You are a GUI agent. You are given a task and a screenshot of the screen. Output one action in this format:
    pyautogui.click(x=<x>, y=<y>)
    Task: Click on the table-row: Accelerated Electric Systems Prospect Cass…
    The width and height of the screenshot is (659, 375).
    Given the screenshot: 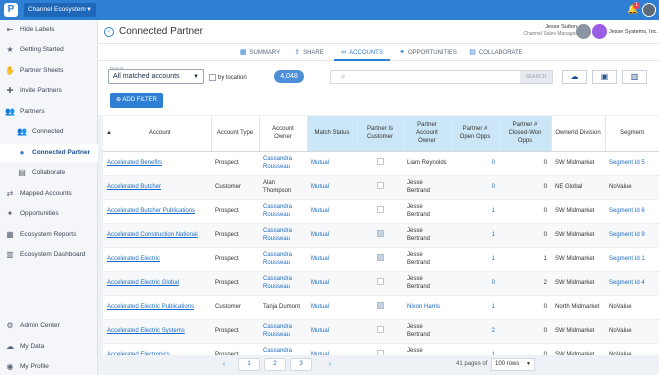 What is the action you would take?
    pyautogui.click(x=381, y=331)
    